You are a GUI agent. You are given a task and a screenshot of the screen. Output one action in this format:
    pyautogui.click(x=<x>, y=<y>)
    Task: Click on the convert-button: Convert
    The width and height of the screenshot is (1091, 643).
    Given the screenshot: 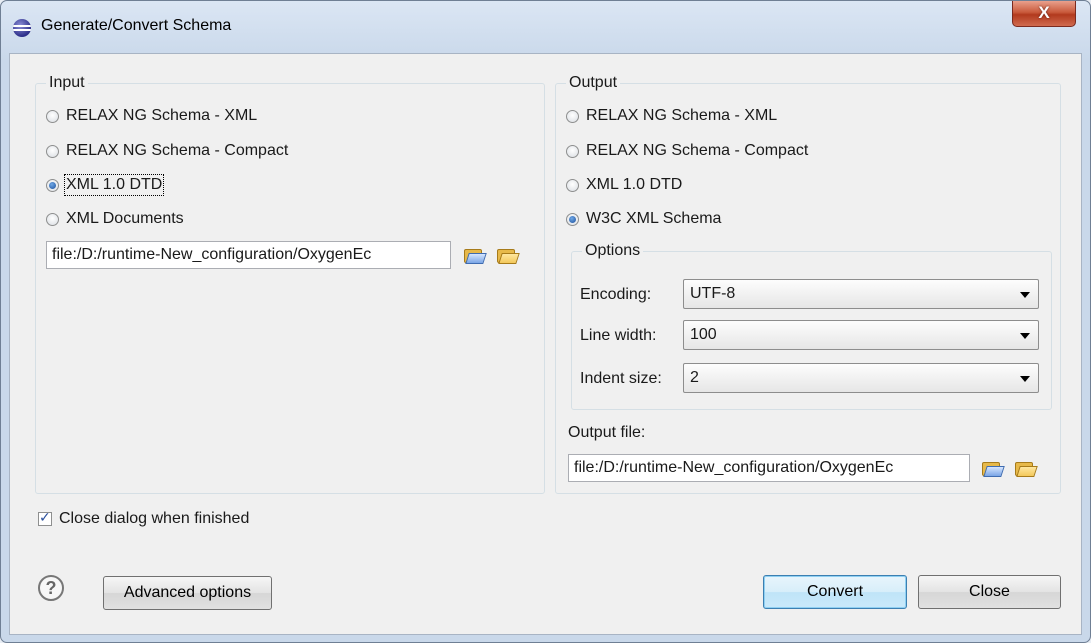 What is the action you would take?
    pyautogui.click(x=835, y=592)
    